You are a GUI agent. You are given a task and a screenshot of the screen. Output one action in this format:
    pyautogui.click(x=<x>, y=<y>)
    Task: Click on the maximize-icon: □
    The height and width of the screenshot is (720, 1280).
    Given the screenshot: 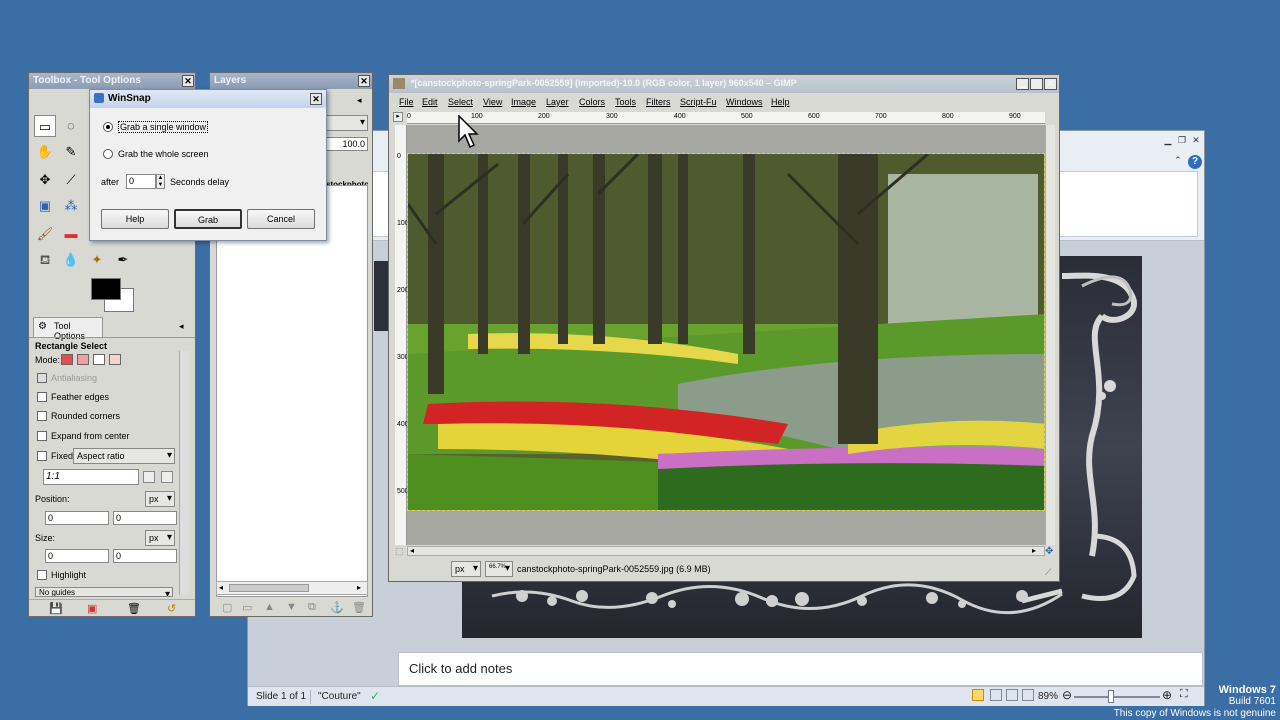 What is the action you would take?
    pyautogui.click(x=1036, y=84)
    